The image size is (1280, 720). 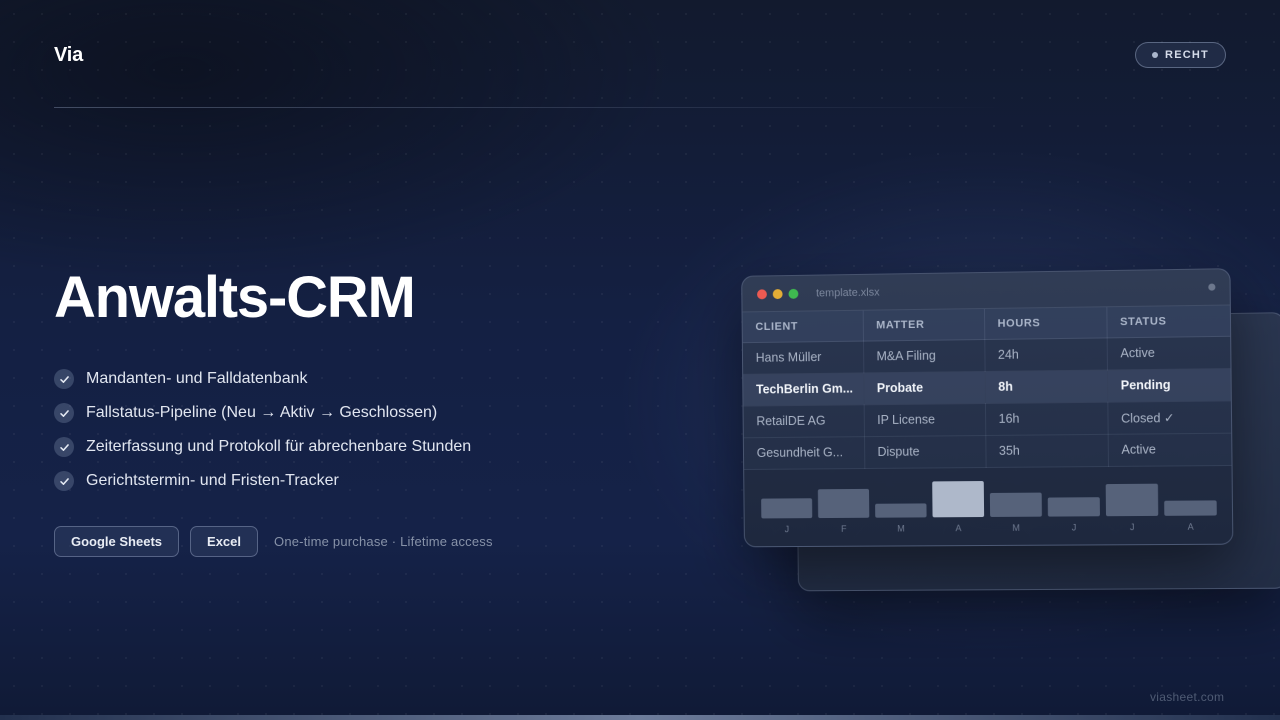 What do you see at coordinates (1046, 450) in the screenshot?
I see `cell-hours: 35h` at bounding box center [1046, 450].